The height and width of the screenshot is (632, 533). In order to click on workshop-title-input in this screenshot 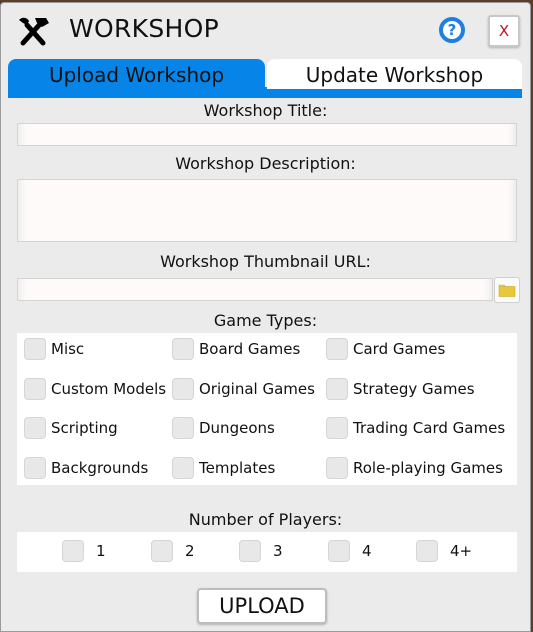, I will do `click(267, 134)`.